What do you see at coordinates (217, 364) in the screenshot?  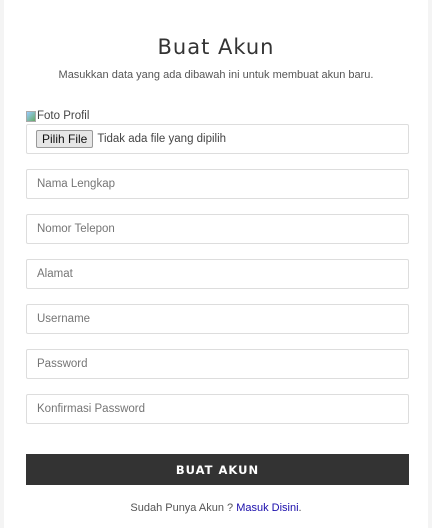 I see `password-input` at bounding box center [217, 364].